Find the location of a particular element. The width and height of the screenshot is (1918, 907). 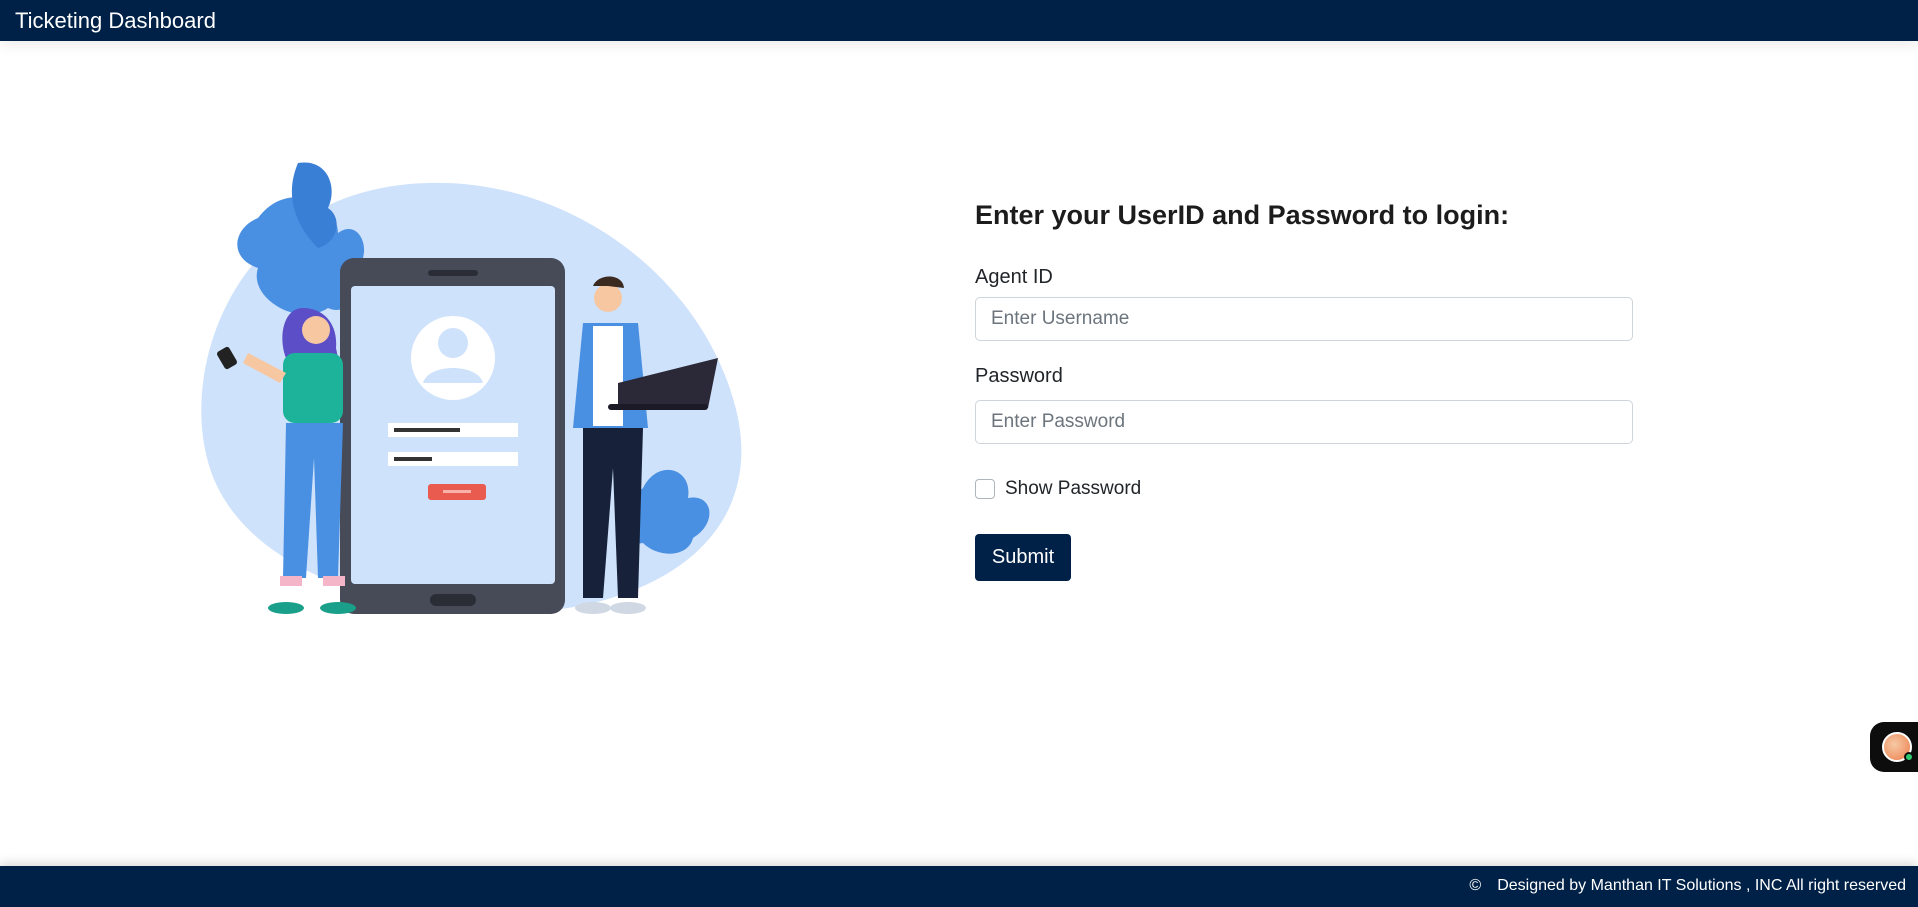

online-status-icon is located at coordinates (1909, 757).